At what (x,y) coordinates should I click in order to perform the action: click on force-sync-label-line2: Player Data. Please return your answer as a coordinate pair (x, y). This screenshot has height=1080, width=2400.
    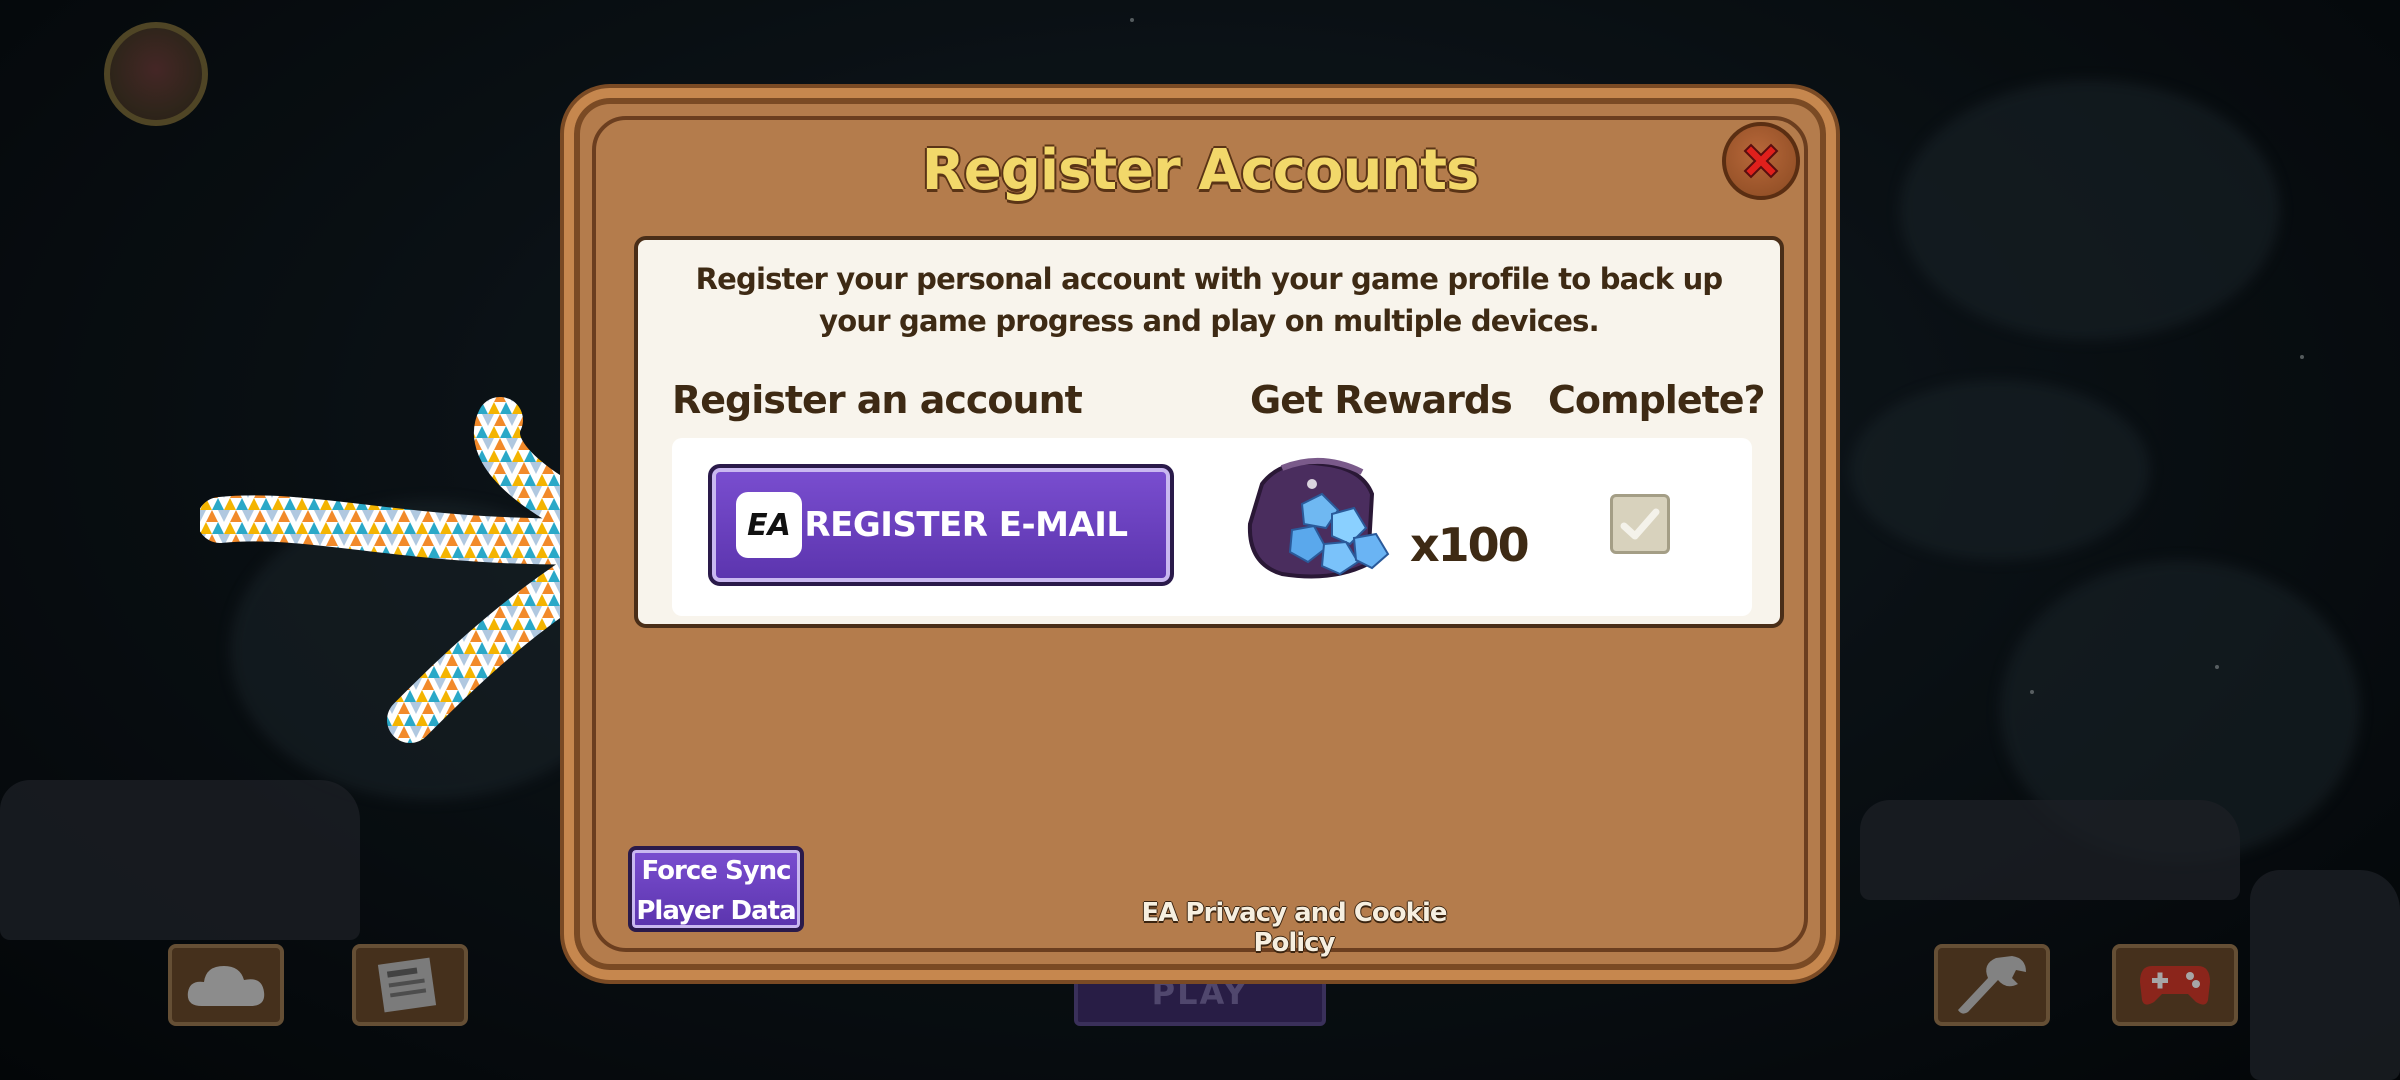
    Looking at the image, I should click on (716, 911).